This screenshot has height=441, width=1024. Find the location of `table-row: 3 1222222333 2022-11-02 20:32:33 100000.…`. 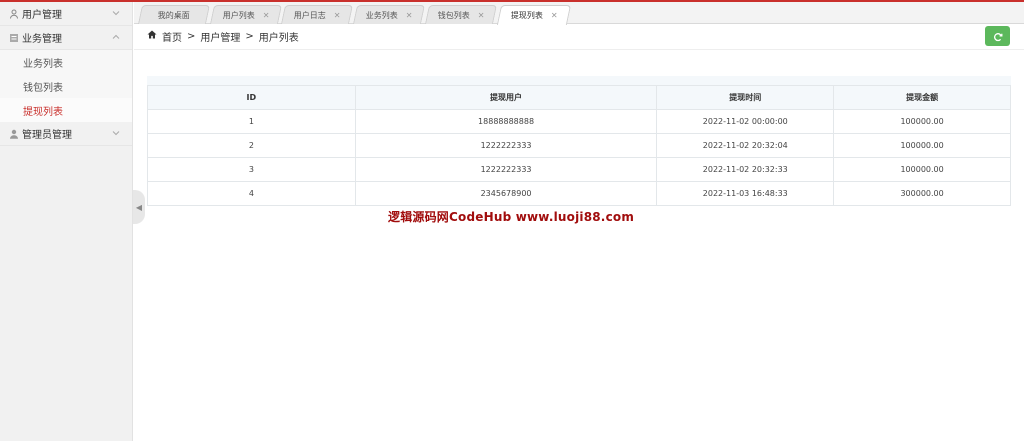

table-row: 3 1222222333 2022-11-02 20:32:33 100000.… is located at coordinates (579, 169).